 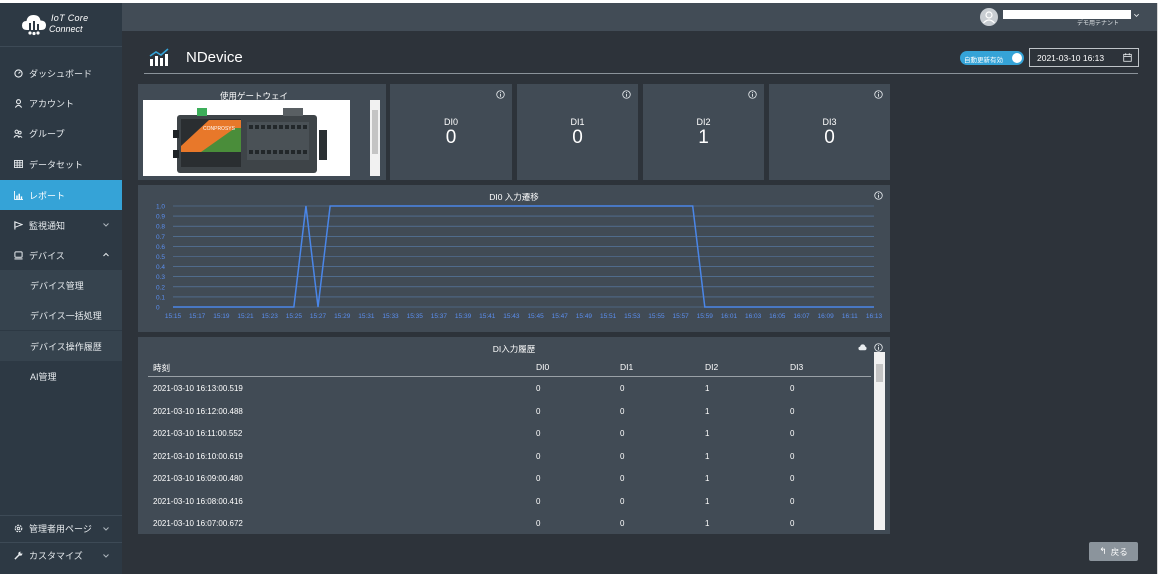 I want to click on chart-y-tick-label: 1.0, so click(x=160, y=207).